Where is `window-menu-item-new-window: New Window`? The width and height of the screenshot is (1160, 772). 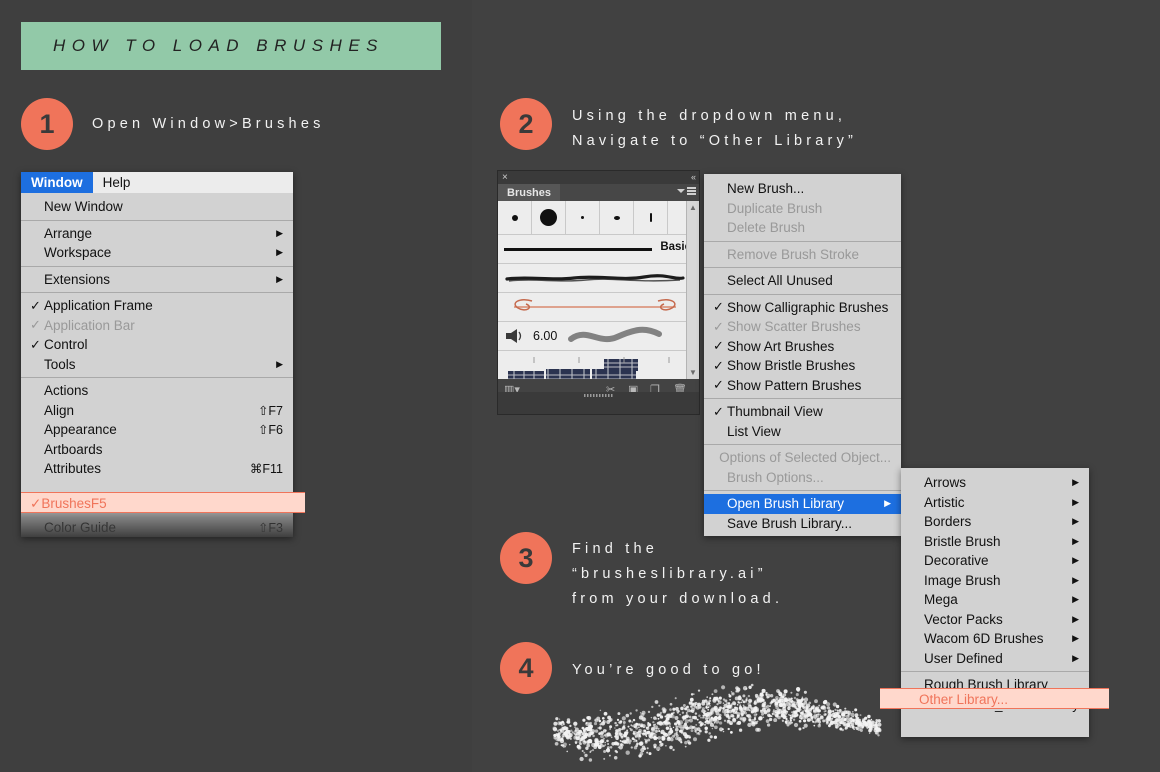
window-menu-item-new-window: New Window is located at coordinates (157, 207).